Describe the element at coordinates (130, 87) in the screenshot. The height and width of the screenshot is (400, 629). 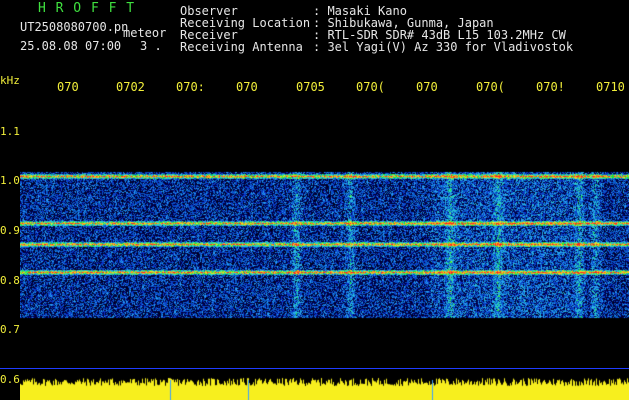
I see `time-tick: 0702` at that location.